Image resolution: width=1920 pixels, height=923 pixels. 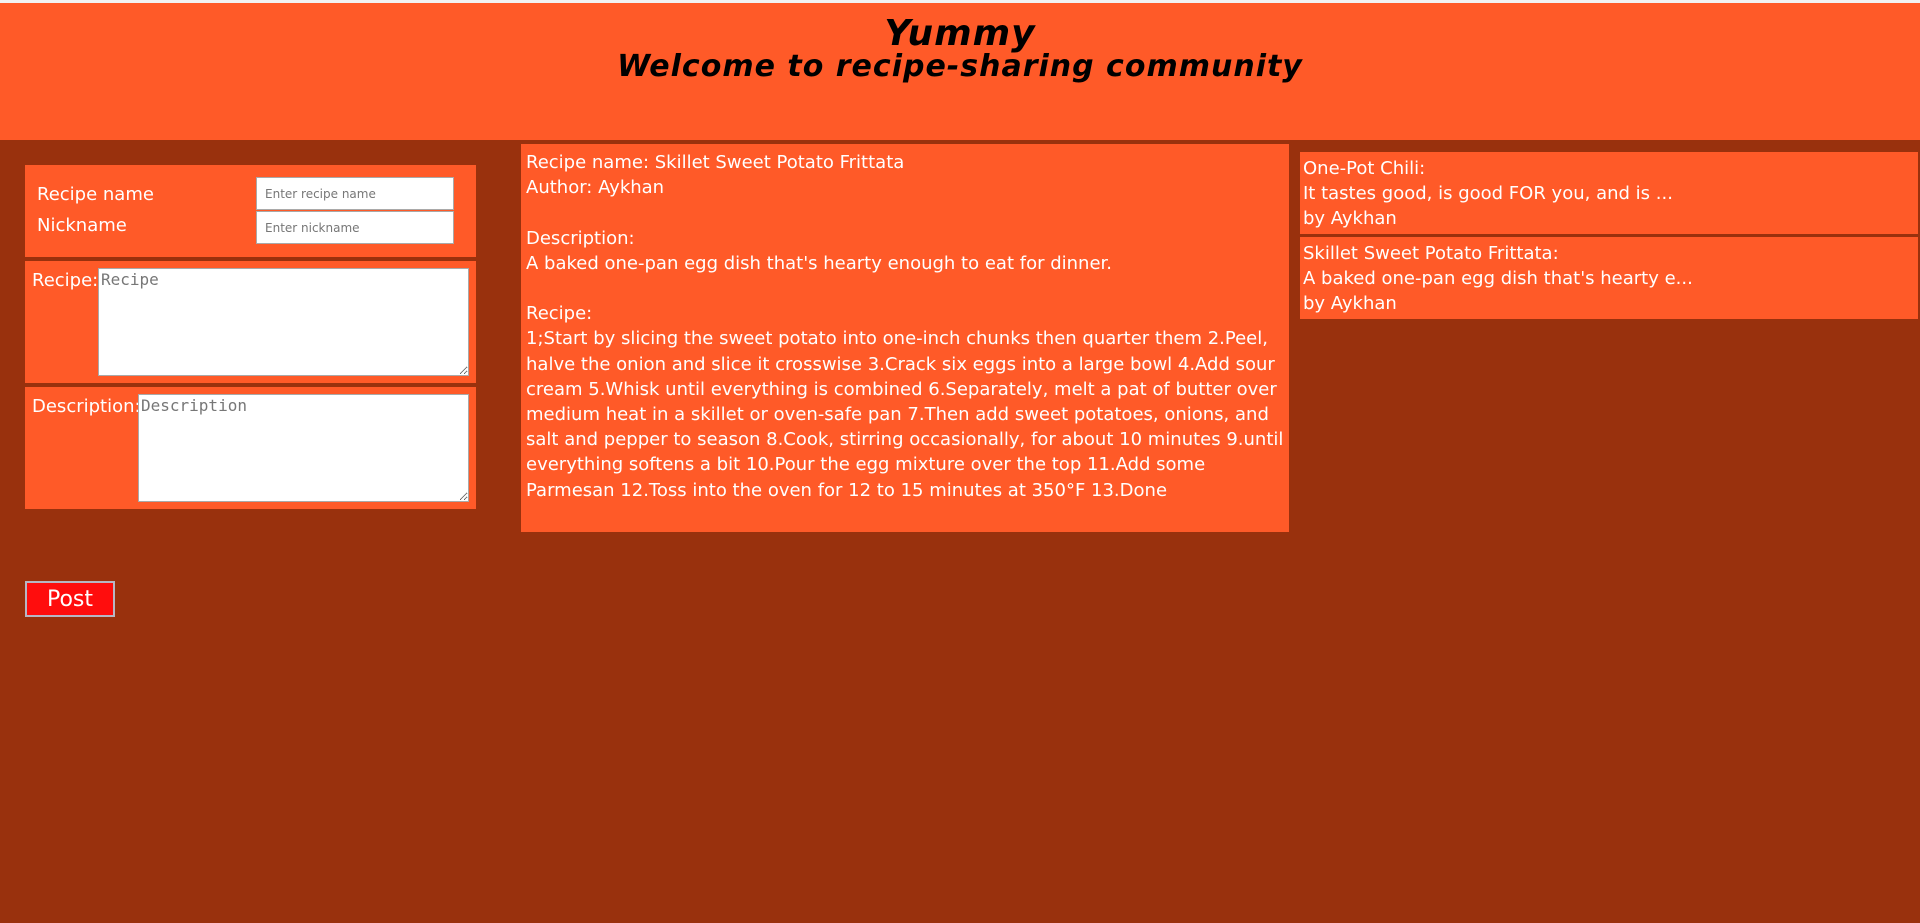 I want to click on name-fields-panel: Recipe name Nickname, so click(x=250, y=211).